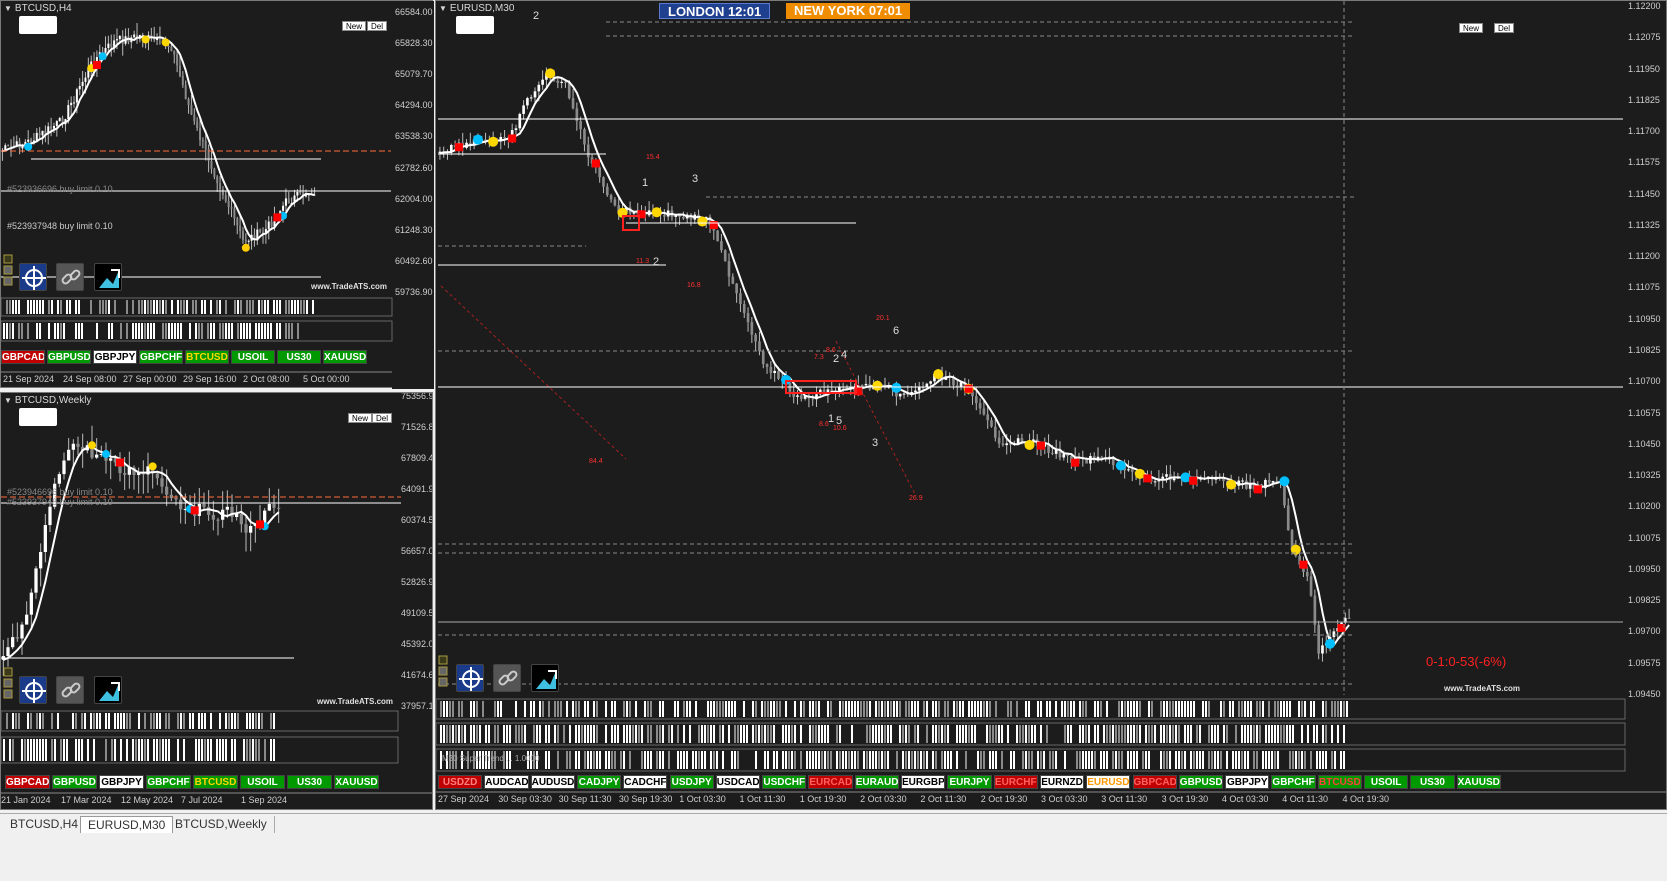 This screenshot has width=1667, height=881. Describe the element at coordinates (923, 782) in the screenshot. I see `symbol-button-eurgbp: EURGBP` at that location.